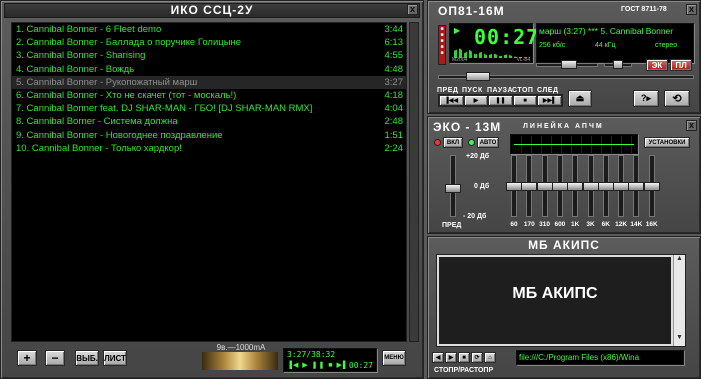 This screenshot has height=379, width=701. Describe the element at coordinates (87, 358) in the screenshot. I see `select-button: ВЫБ.` at that location.